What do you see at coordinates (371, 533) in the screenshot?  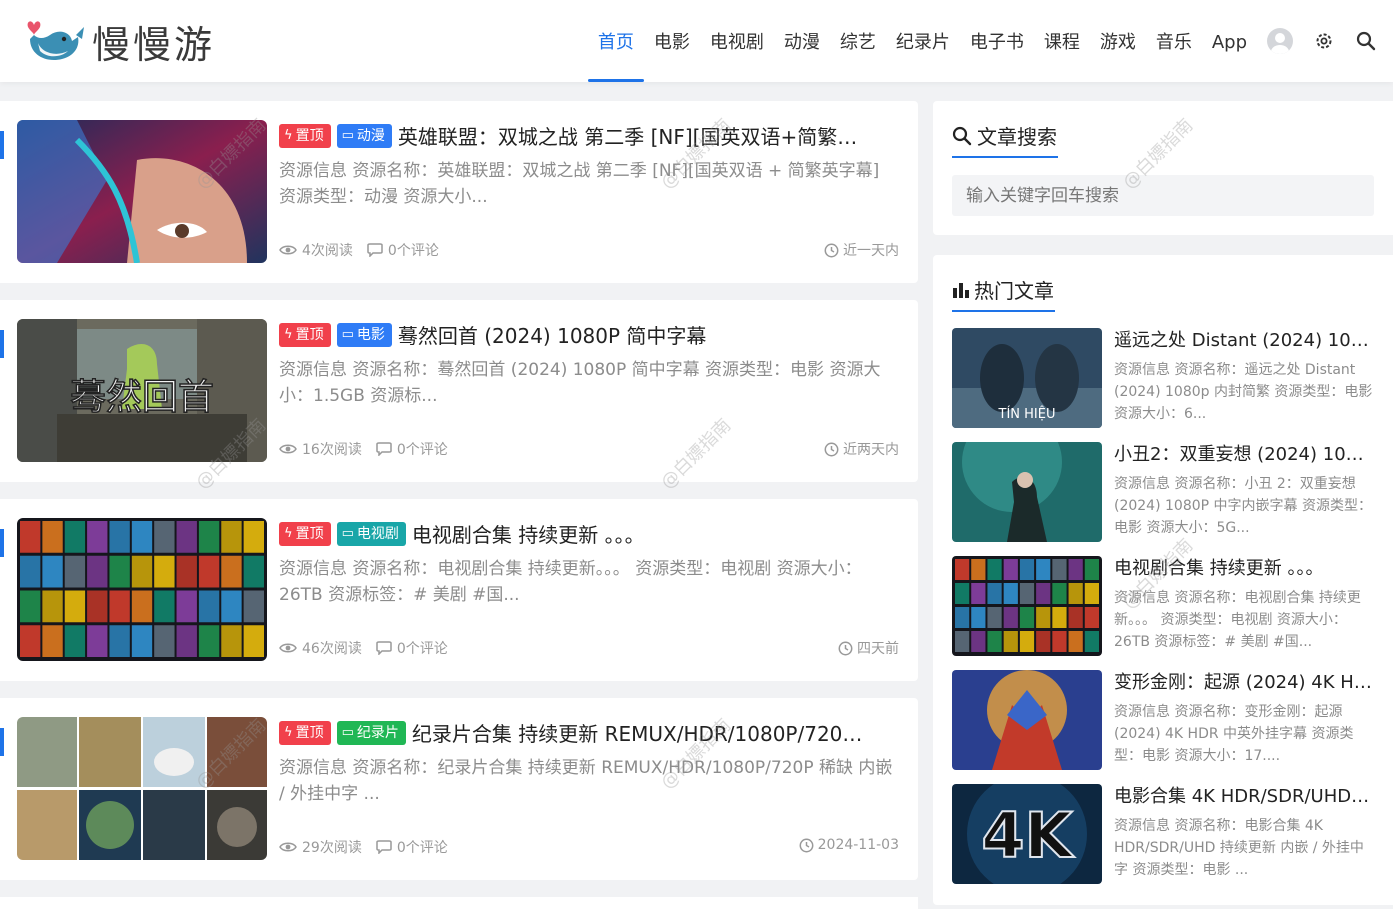 I see `category-tag: ▭ 电视剧` at bounding box center [371, 533].